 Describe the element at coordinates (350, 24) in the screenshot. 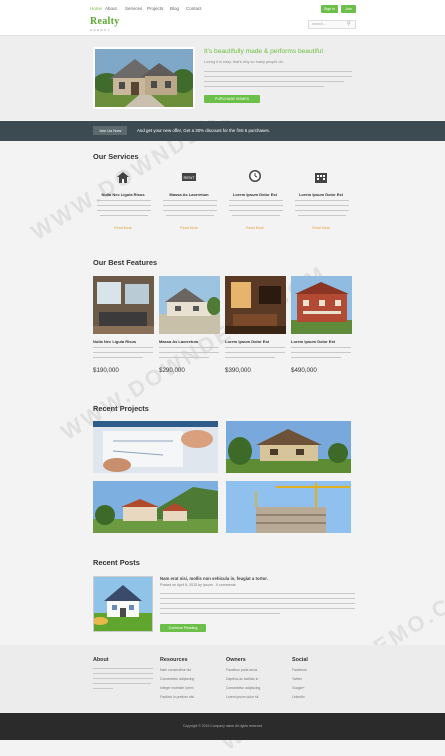

I see `search-icon: ⚲` at that location.